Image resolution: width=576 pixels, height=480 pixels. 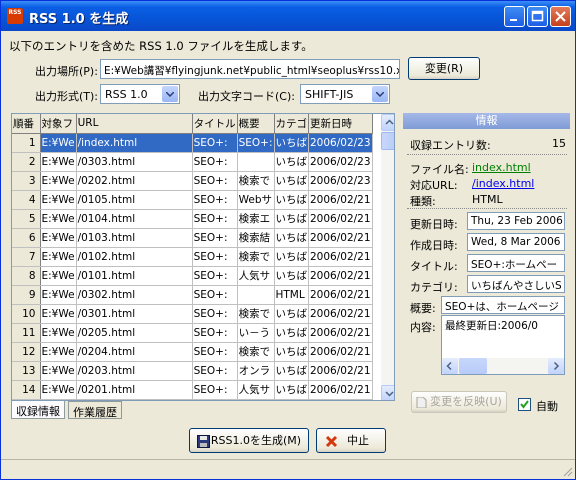 I want to click on table-row: 2 E:¥We/0303.html SEO+: いちば 2006/02/23, so click(x=192, y=162).